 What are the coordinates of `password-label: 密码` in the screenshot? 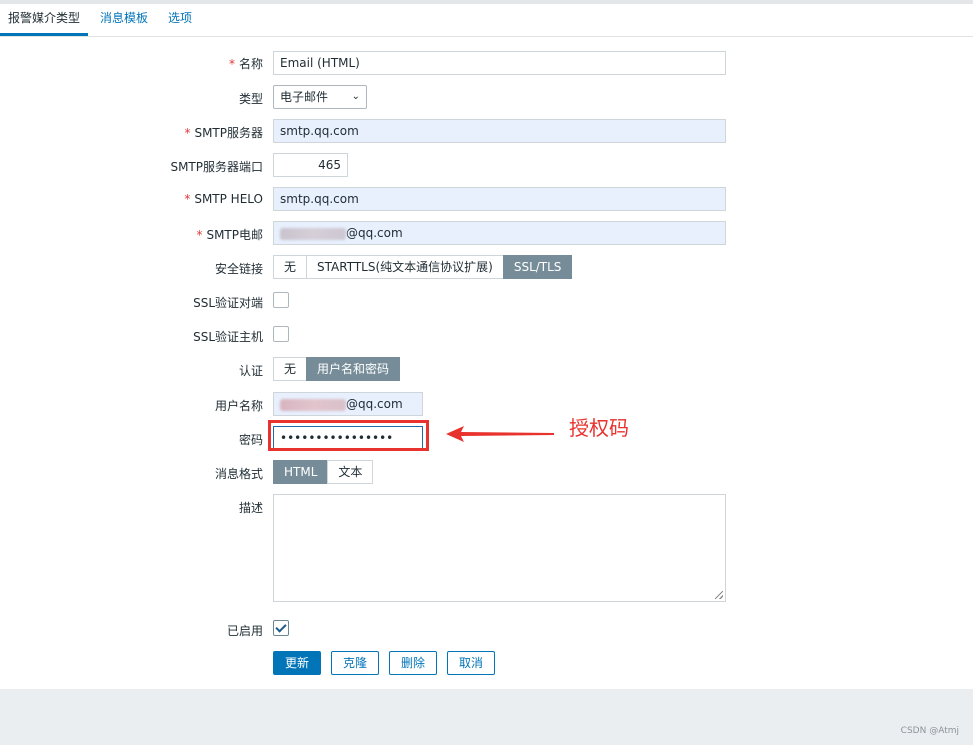 It's located at (250, 440).